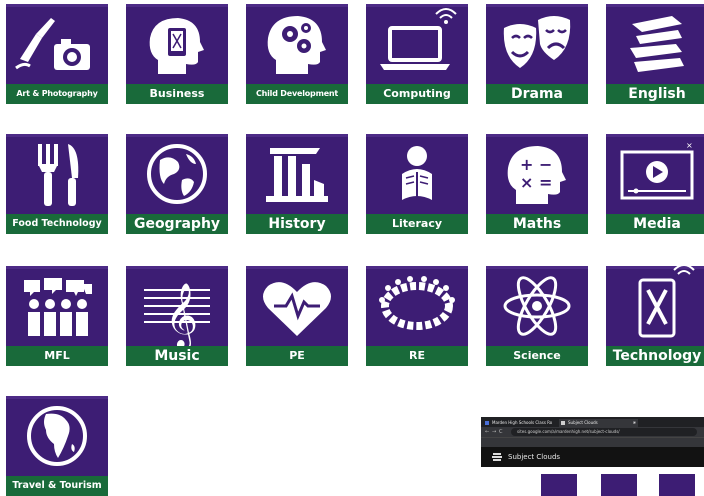  I want to click on subject-tile-drama: Drama, so click(537, 54).